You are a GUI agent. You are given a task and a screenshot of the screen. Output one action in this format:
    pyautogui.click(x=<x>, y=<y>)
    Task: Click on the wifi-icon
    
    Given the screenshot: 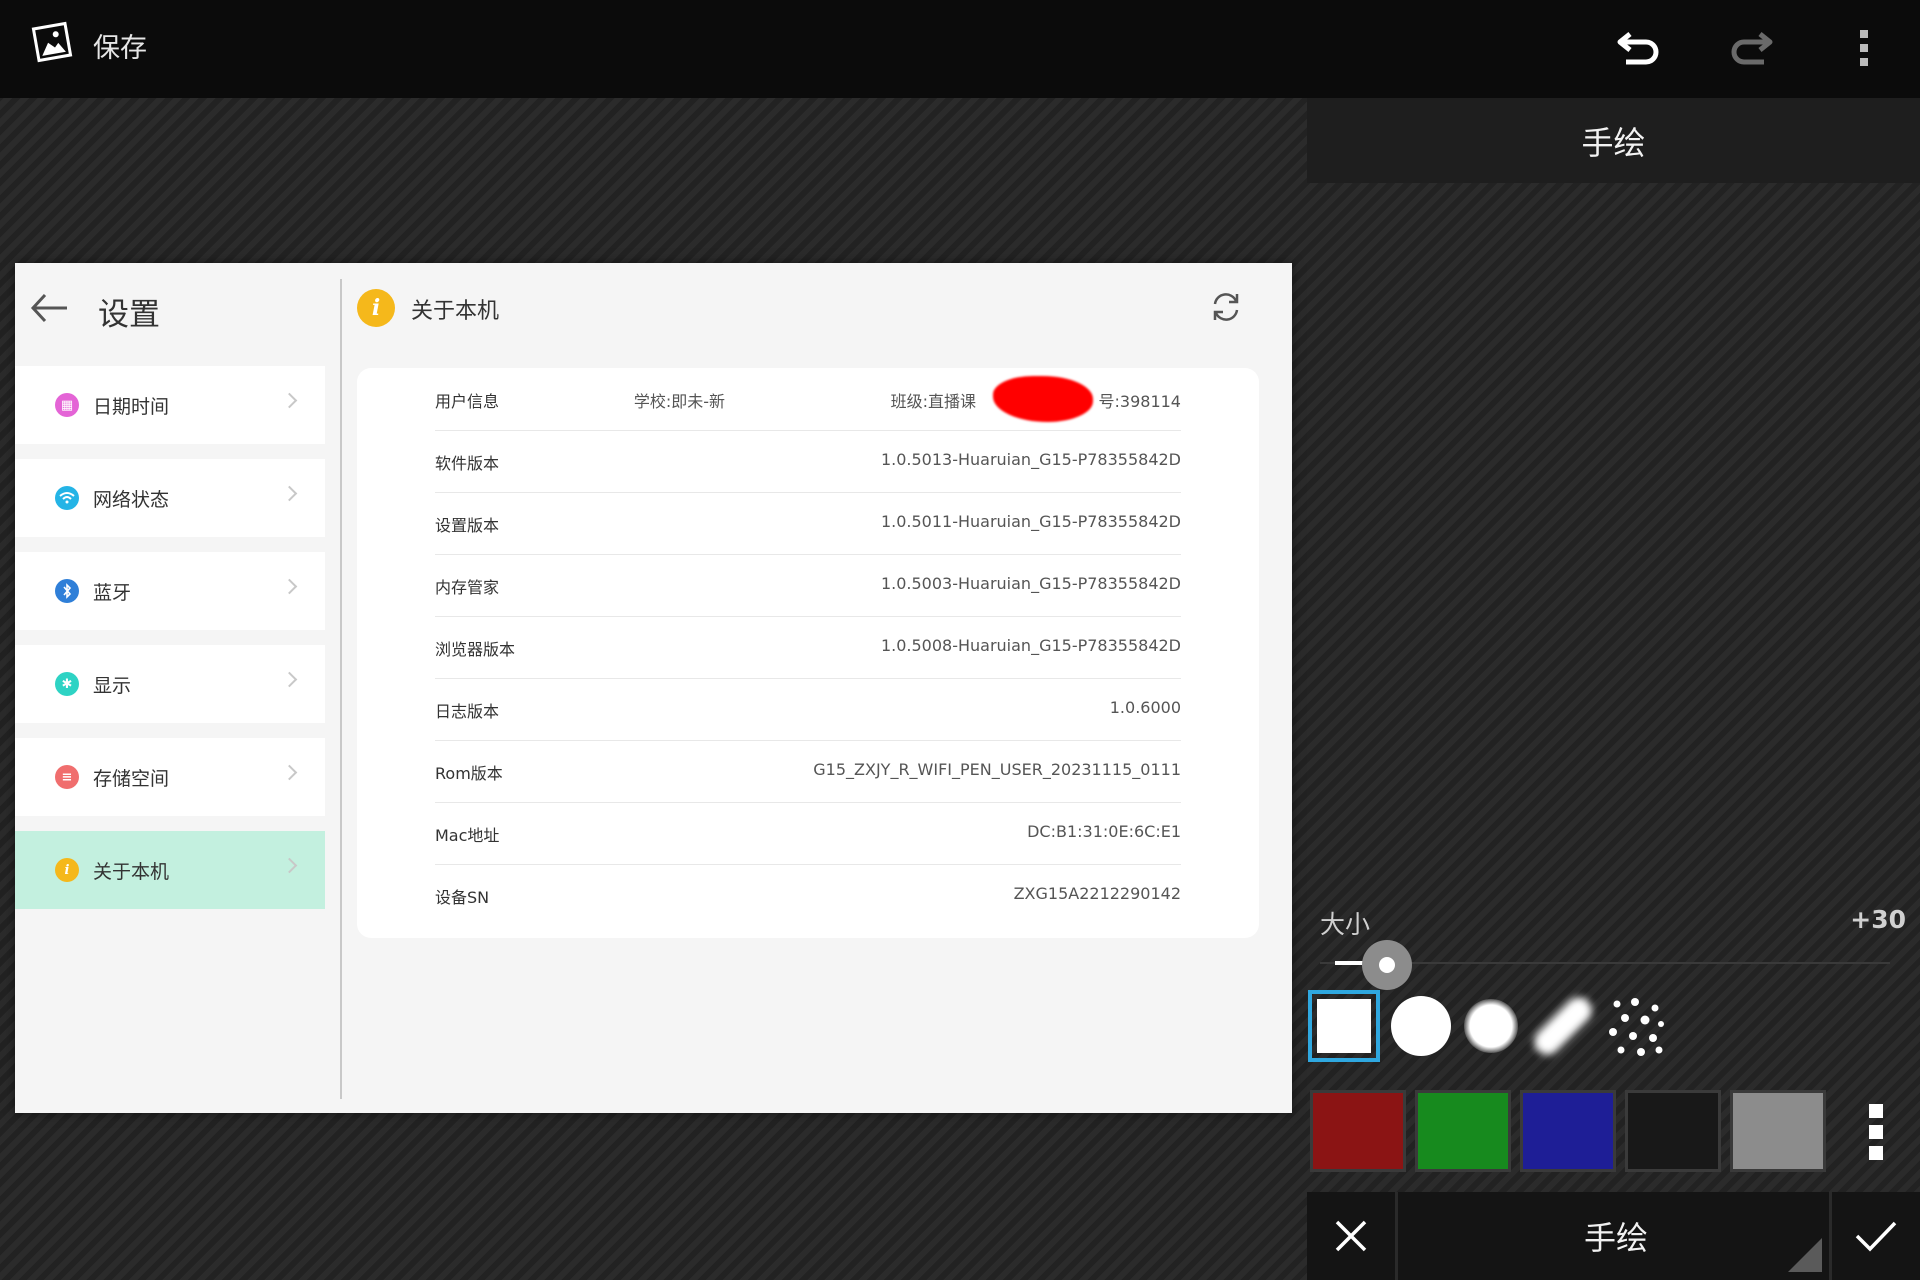 What is the action you would take?
    pyautogui.click(x=67, y=498)
    